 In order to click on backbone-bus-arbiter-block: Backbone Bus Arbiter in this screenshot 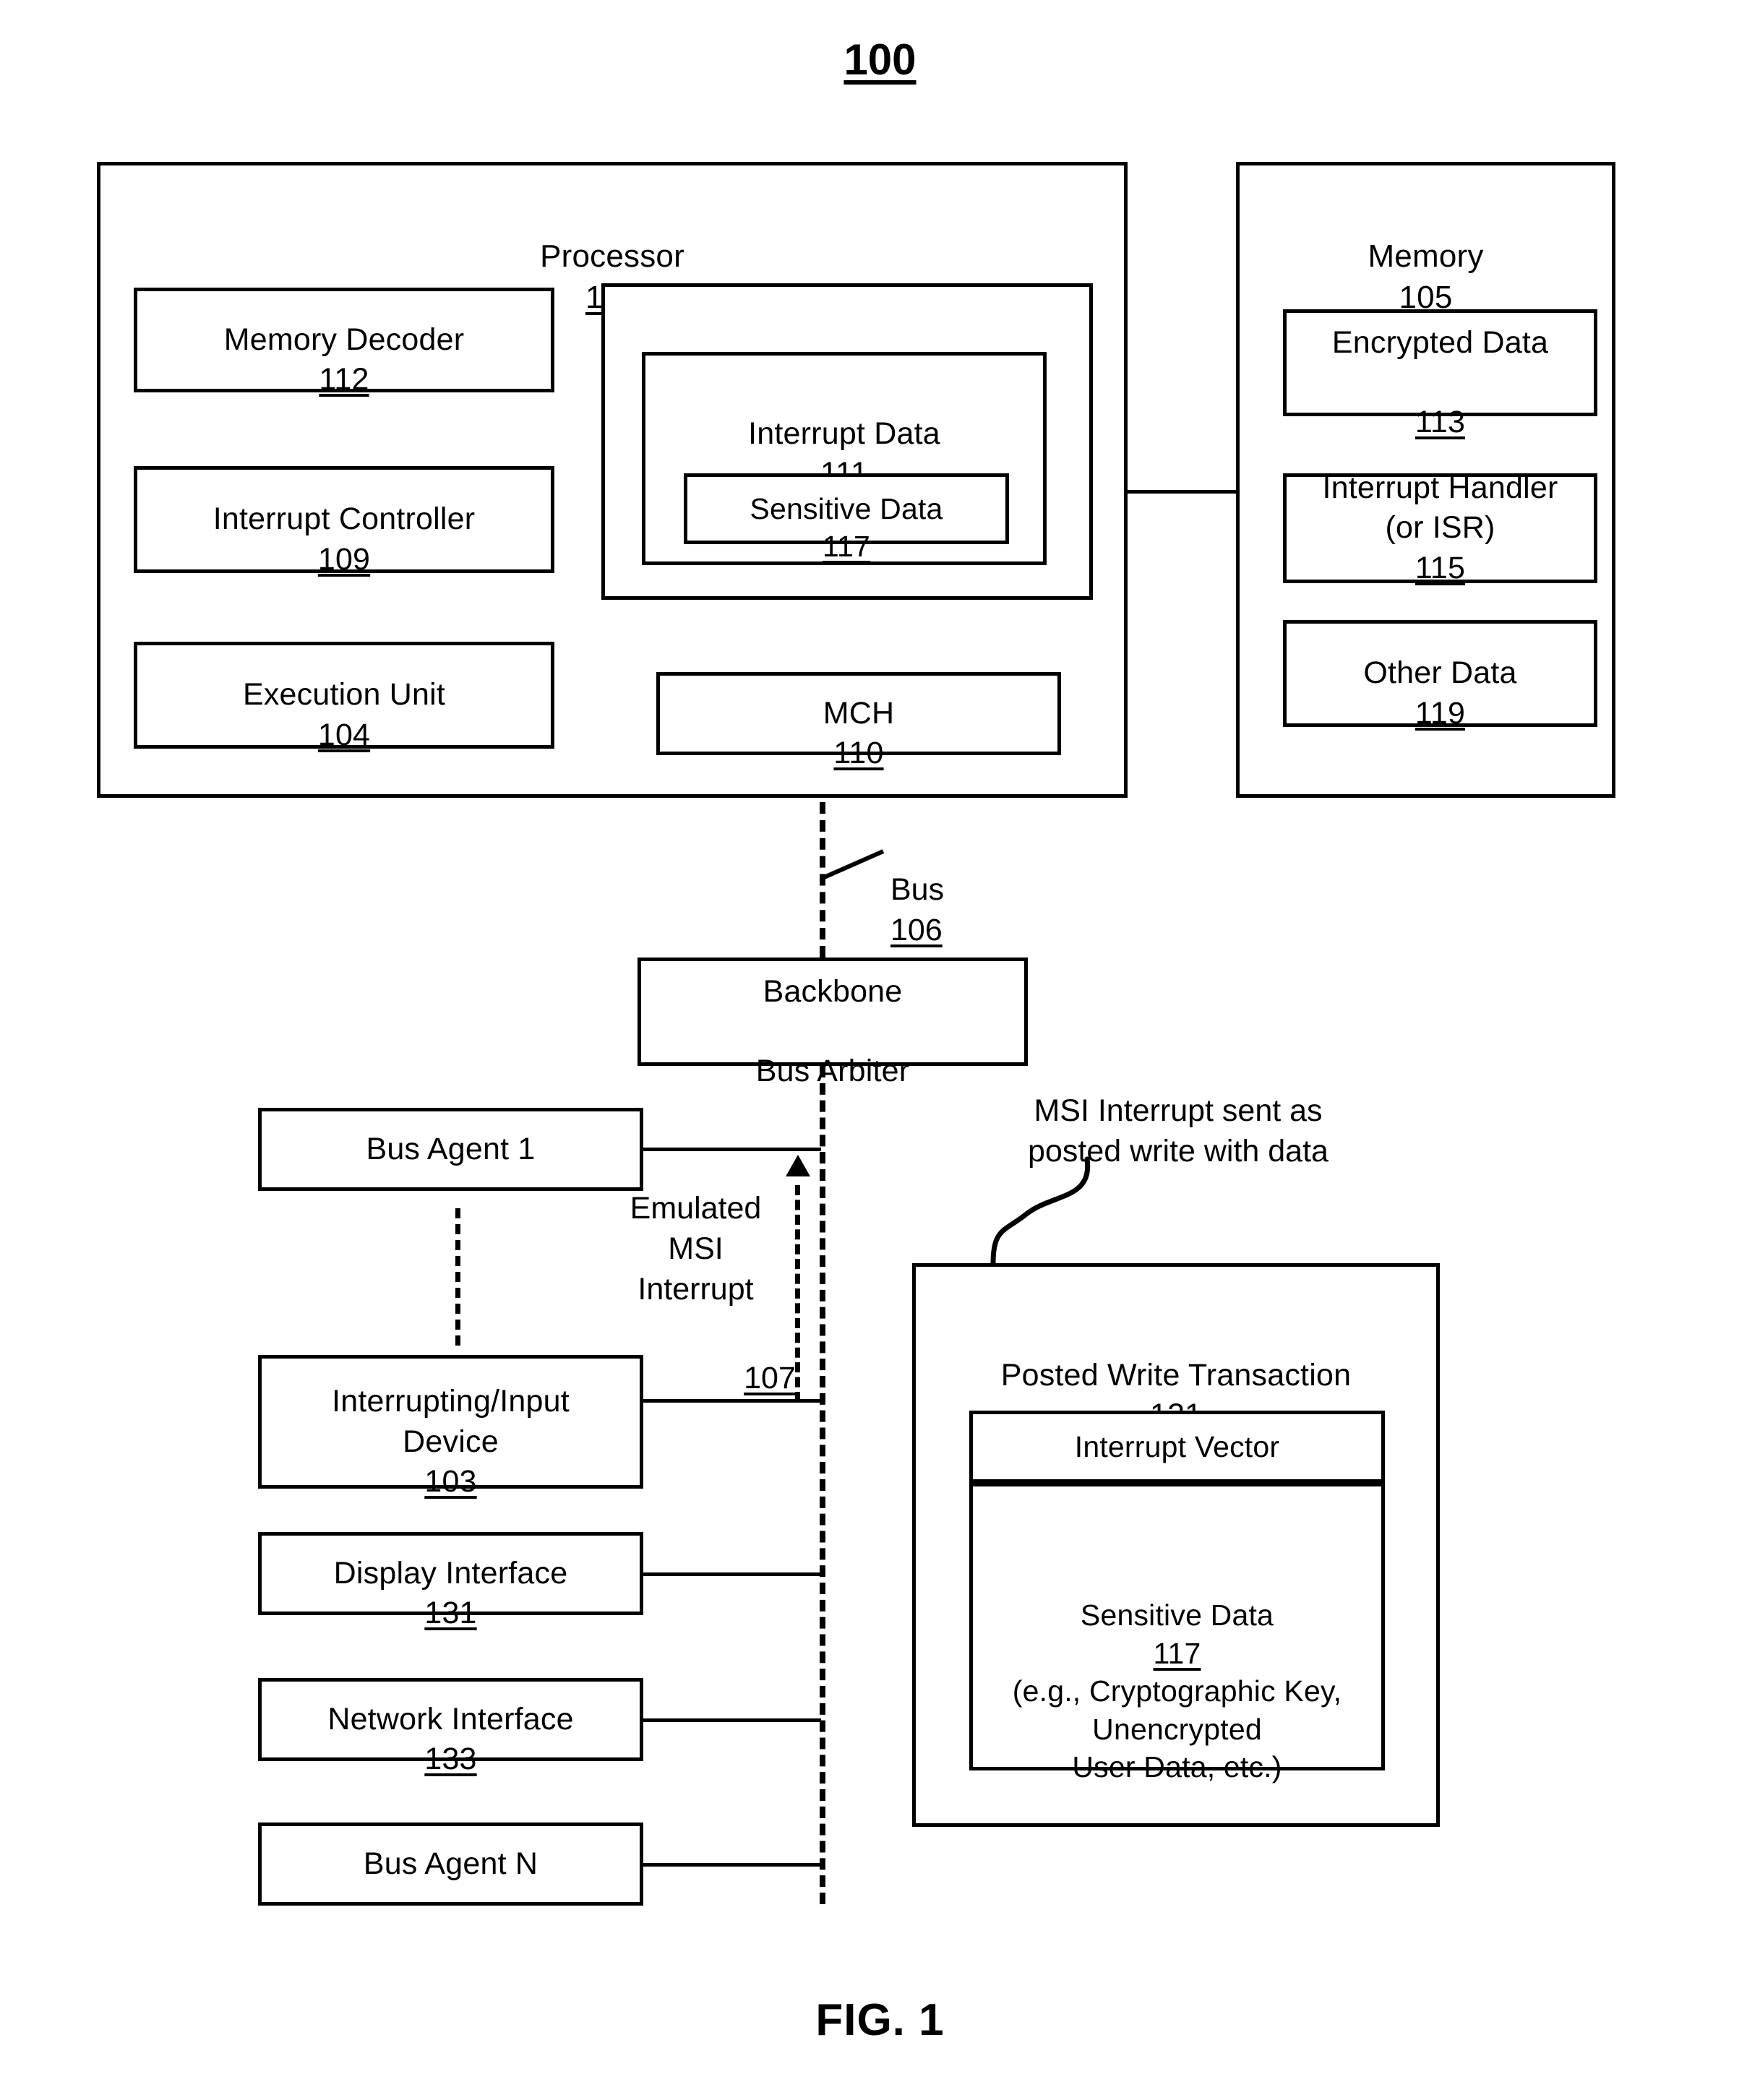, I will do `click(833, 1023)`.